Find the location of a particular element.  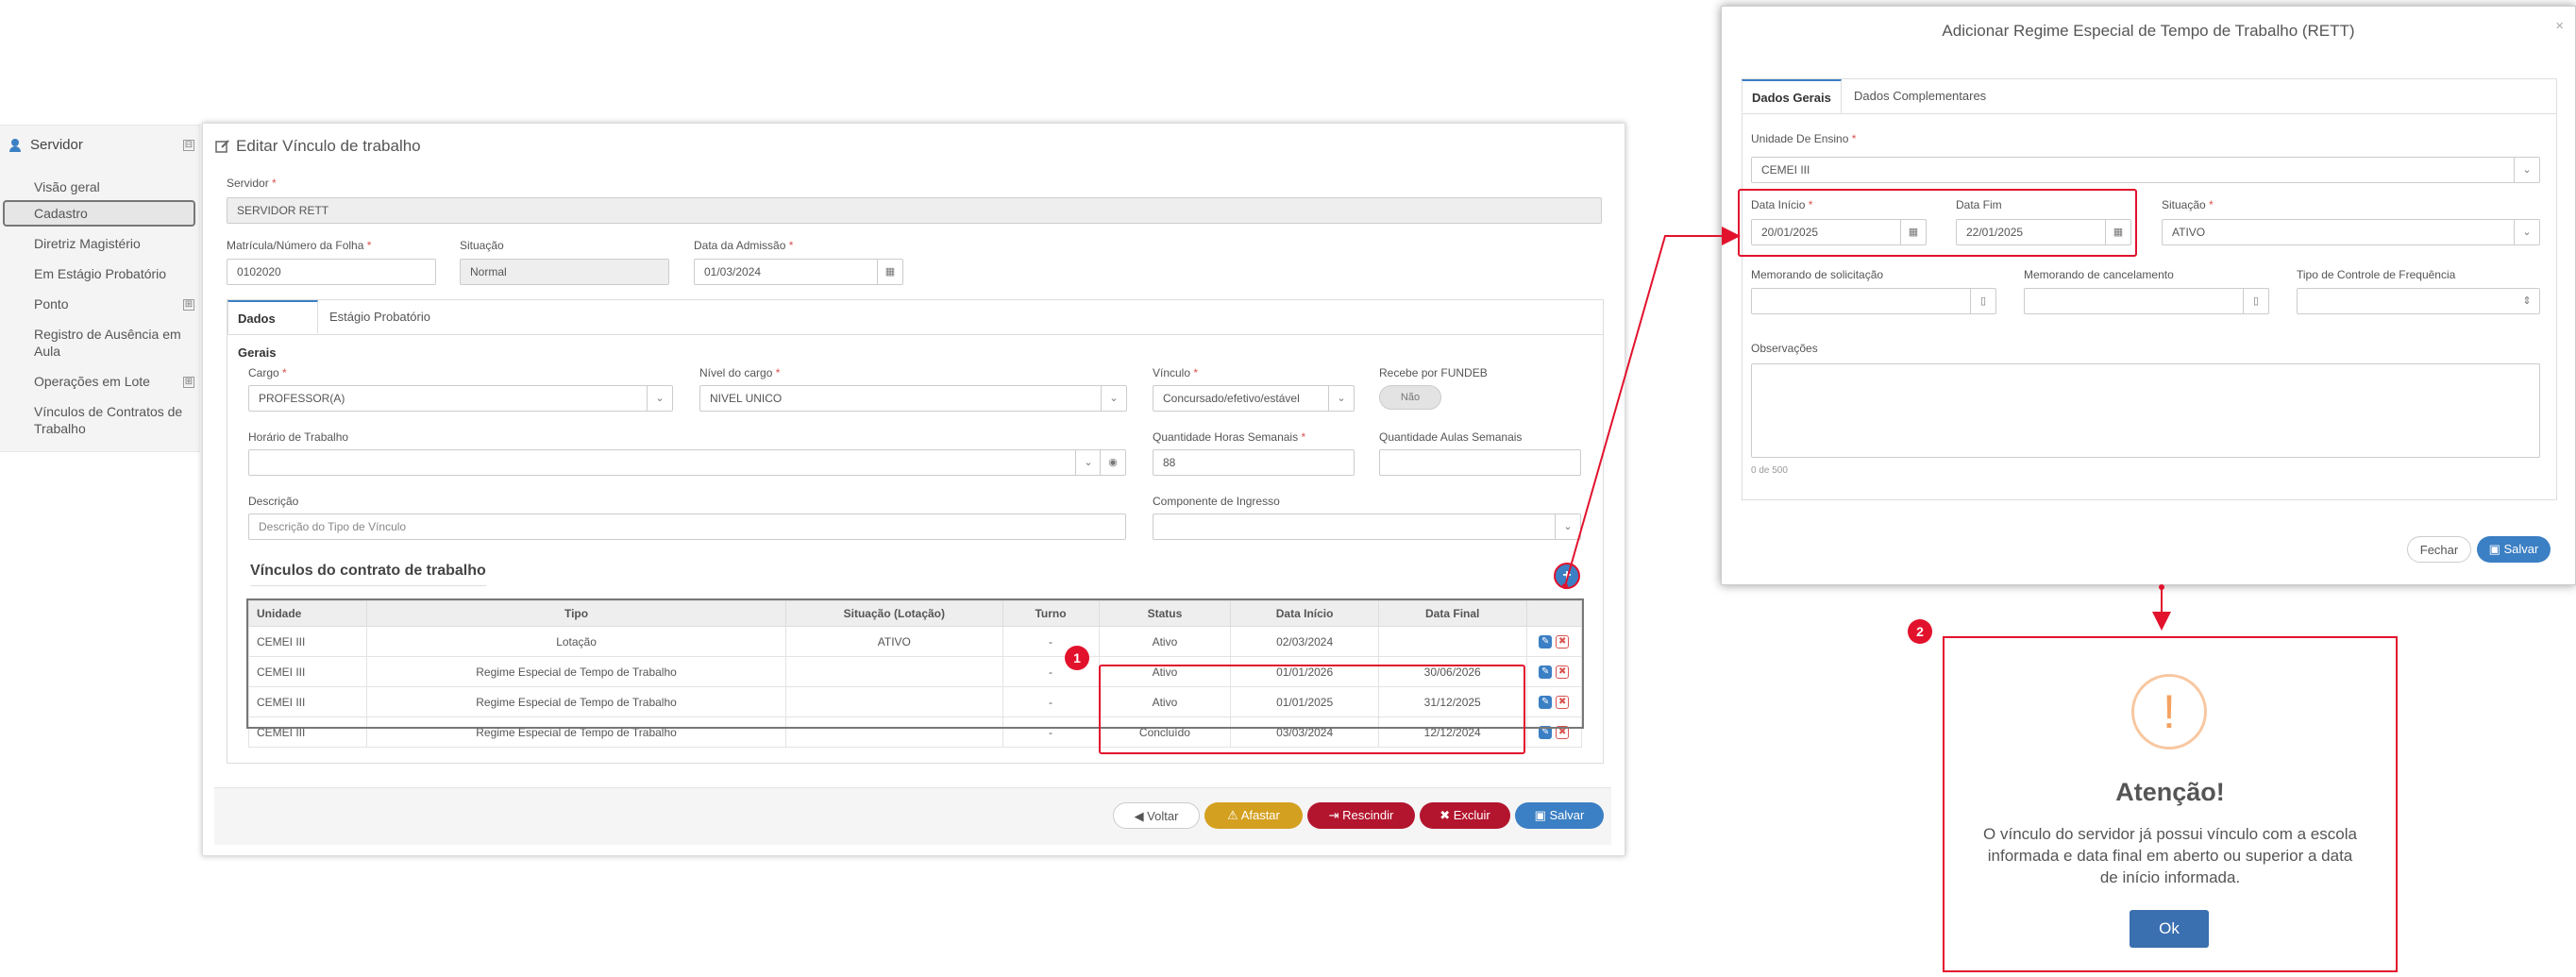

voltar-button: ◀ Voltar is located at coordinates (1156, 815).